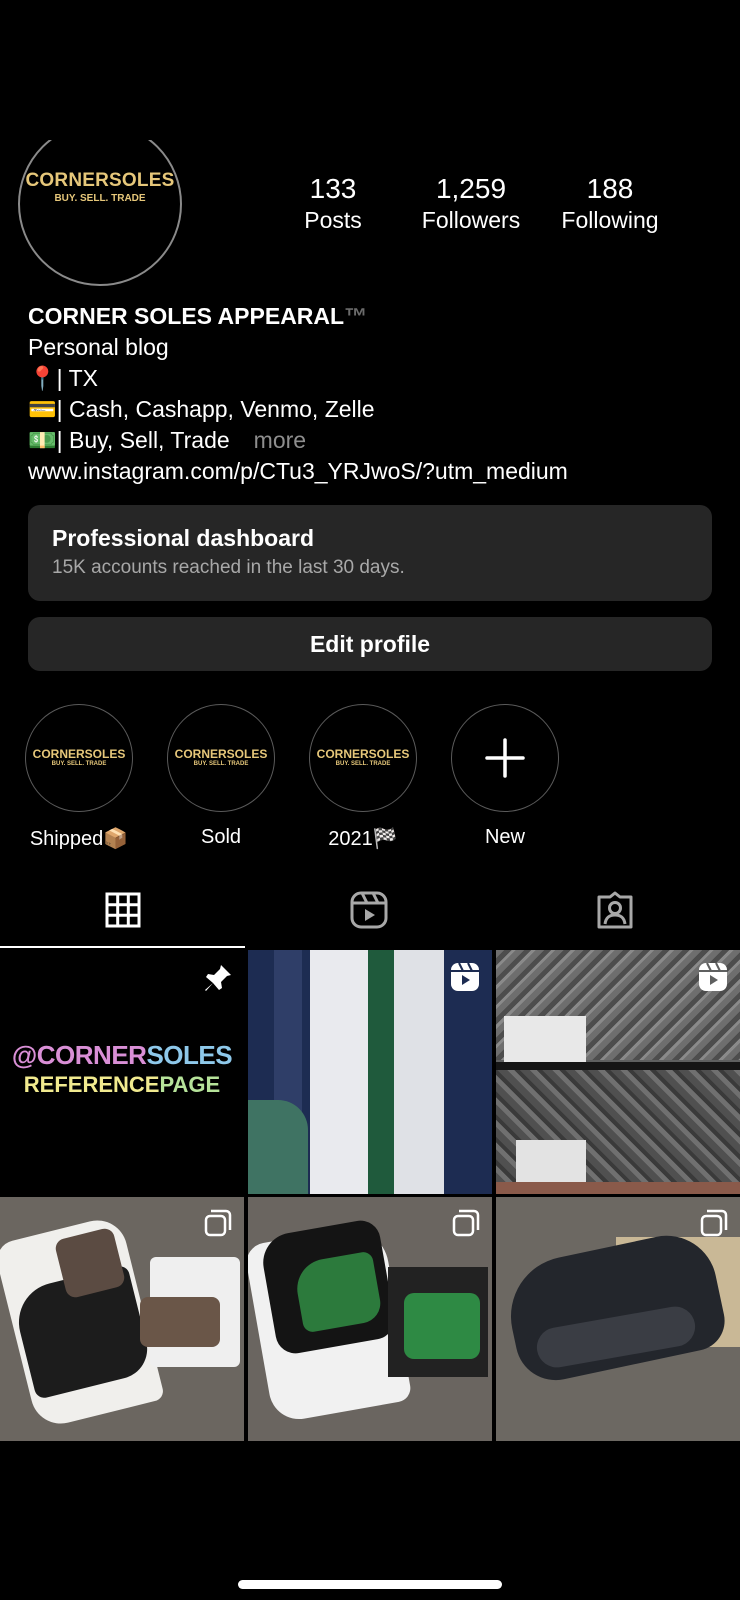  Describe the element at coordinates (471, 220) in the screenshot. I see `followers-count-label: Followers` at that location.